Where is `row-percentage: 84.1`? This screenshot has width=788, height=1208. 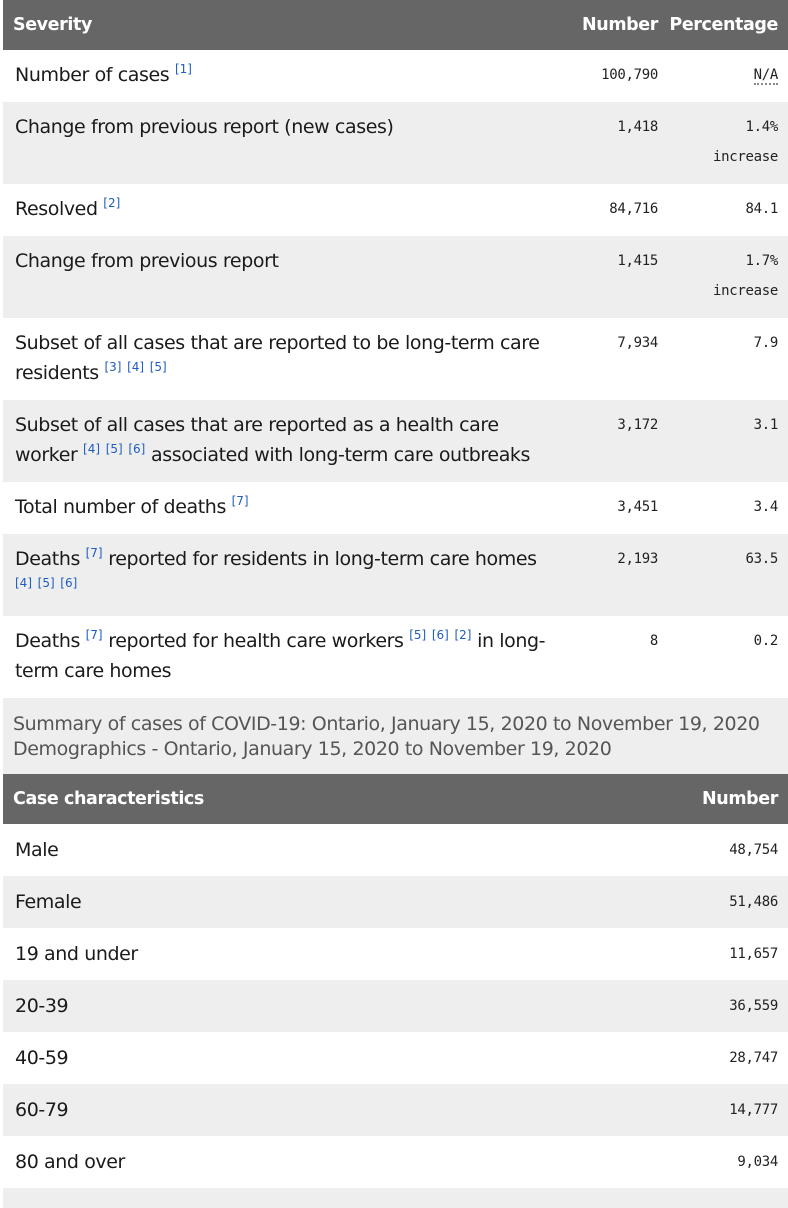 row-percentage: 84.1 is located at coordinates (723, 210).